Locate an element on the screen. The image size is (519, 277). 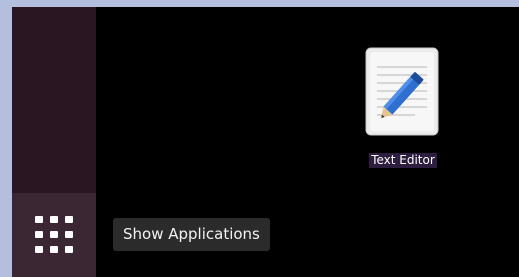
desktop-icon-text-editor: Text Editor is located at coordinates (403, 107).